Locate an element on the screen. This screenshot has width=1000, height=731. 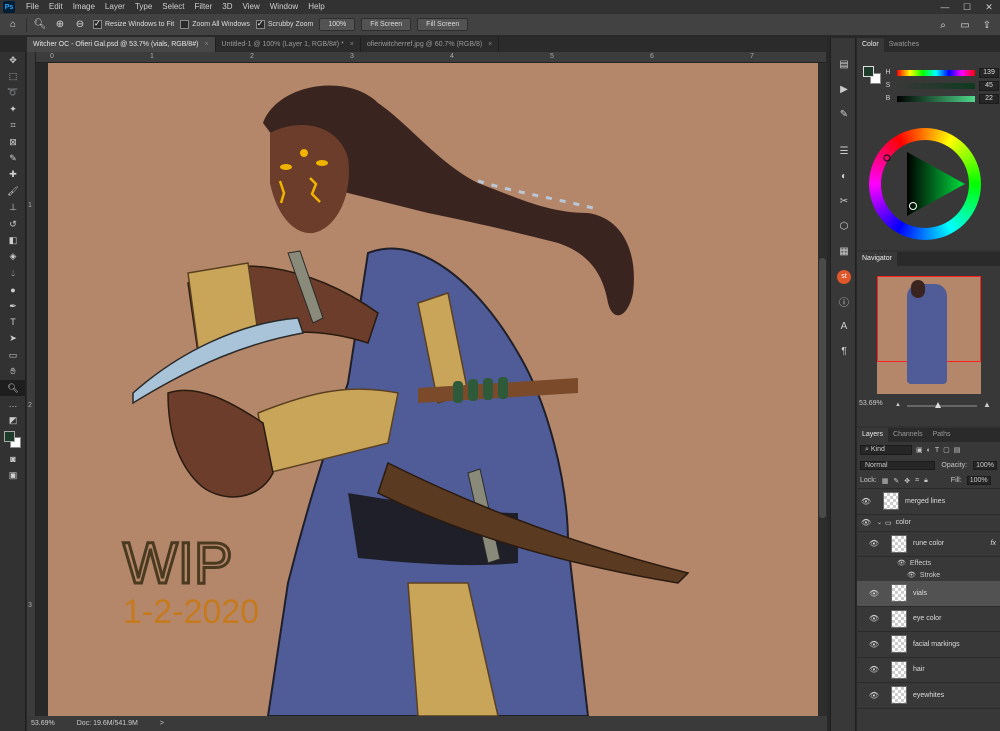
brush-settings-icon: ✎ is located at coordinates (844, 114).